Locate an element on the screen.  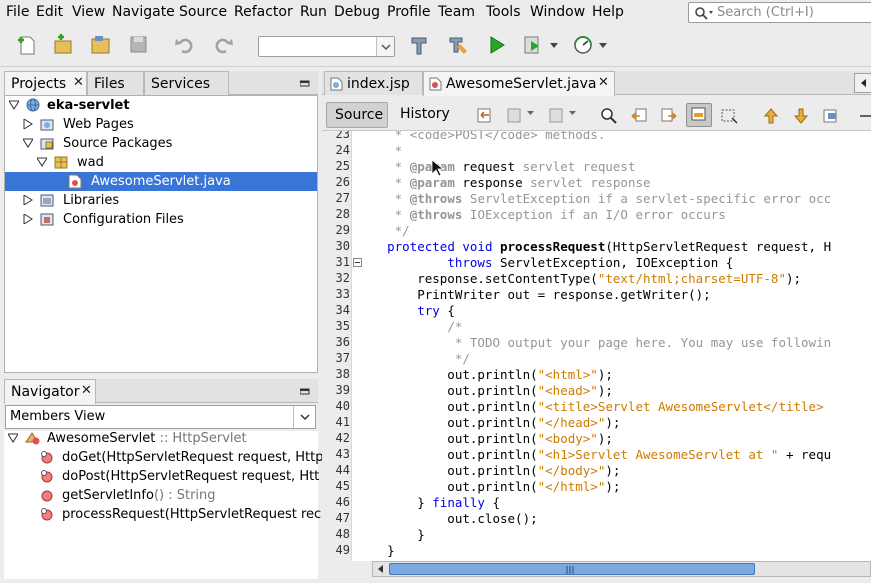
prev-bookmark-icon is located at coordinates (771, 116).